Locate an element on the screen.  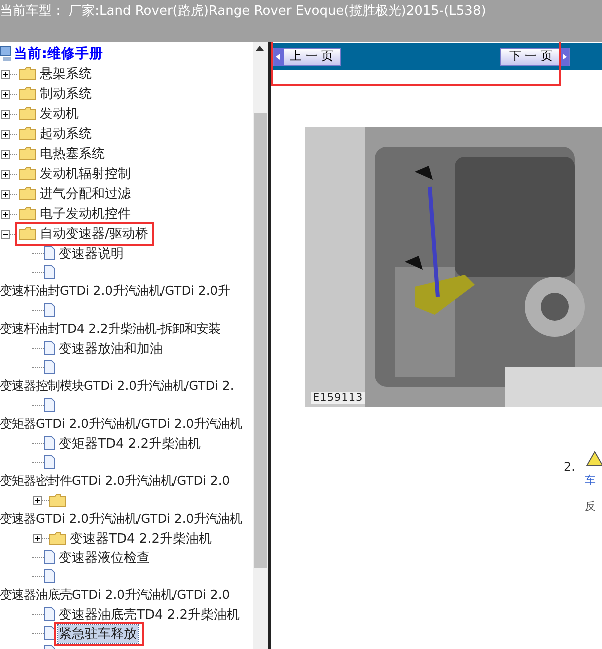
tree-item: 发动机 is located at coordinates (59, 114).